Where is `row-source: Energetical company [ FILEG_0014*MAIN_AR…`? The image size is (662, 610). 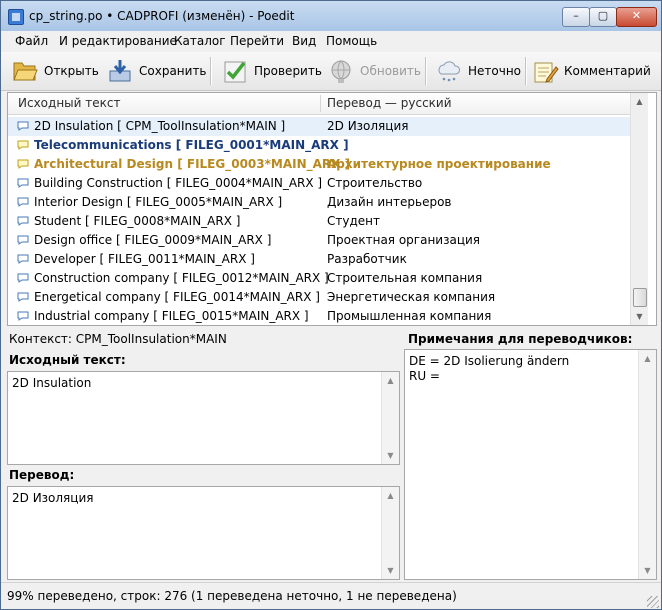
row-source: Energetical company [ FILEG_0014*MAIN_AR… is located at coordinates (177, 297).